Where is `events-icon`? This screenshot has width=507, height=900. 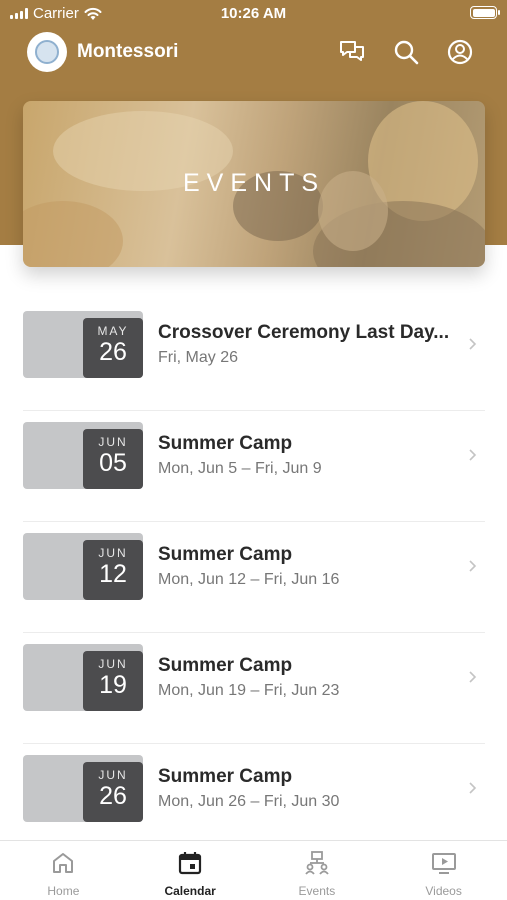
events-icon is located at coordinates (317, 863).